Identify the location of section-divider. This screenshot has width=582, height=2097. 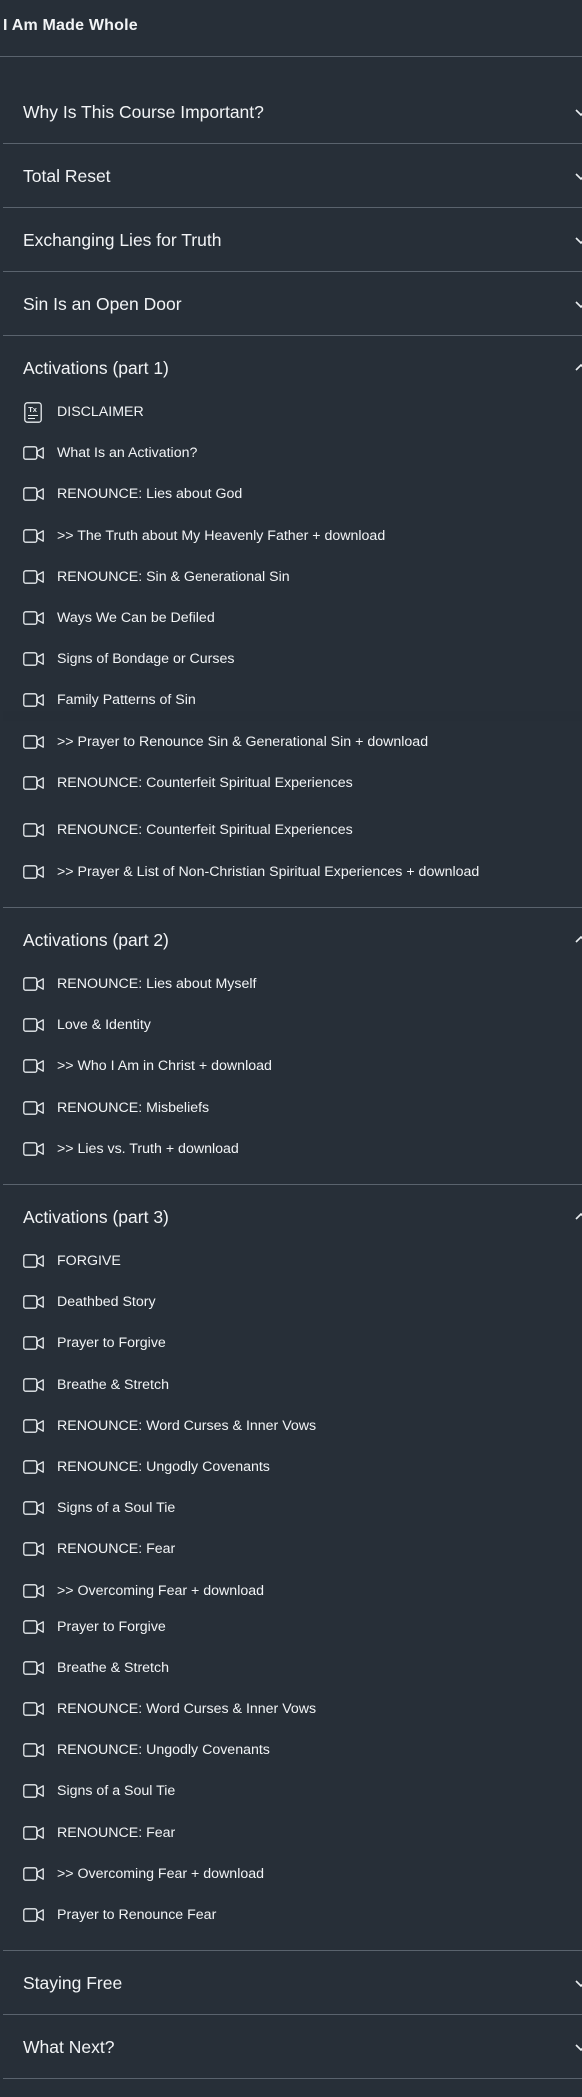
(292, 2078).